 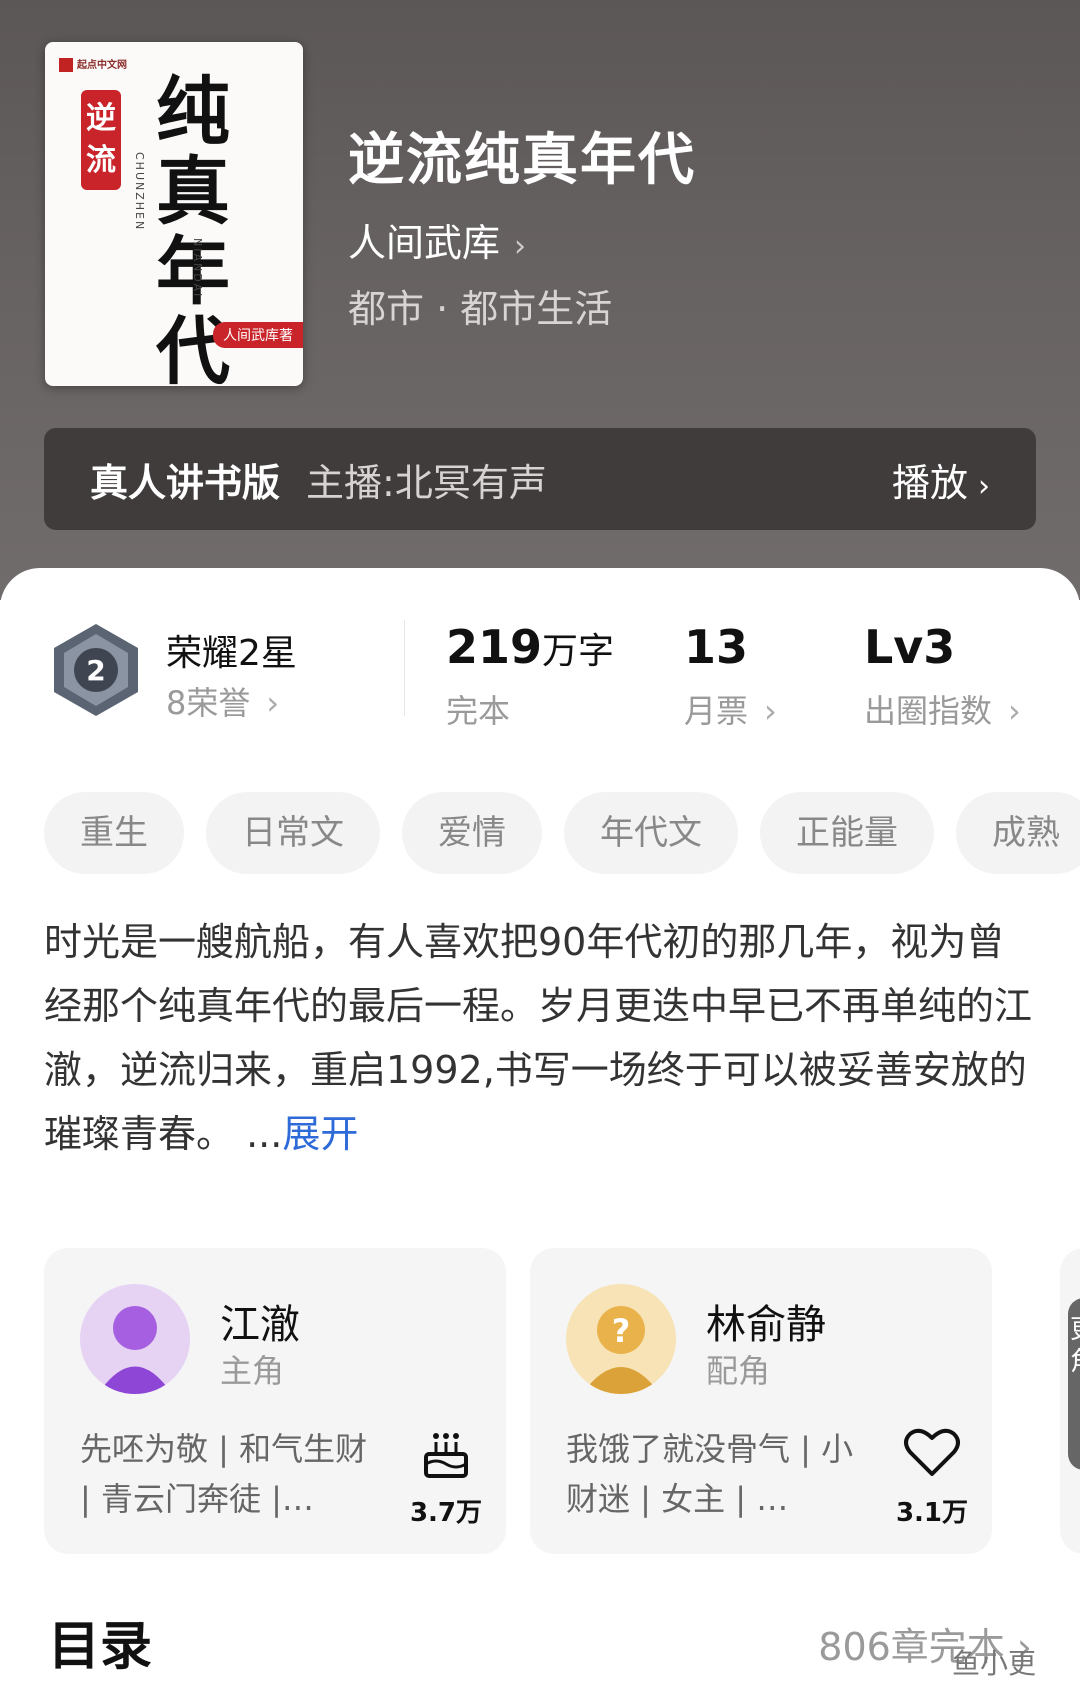 I want to click on avatar: ?, so click(x=621, y=1339).